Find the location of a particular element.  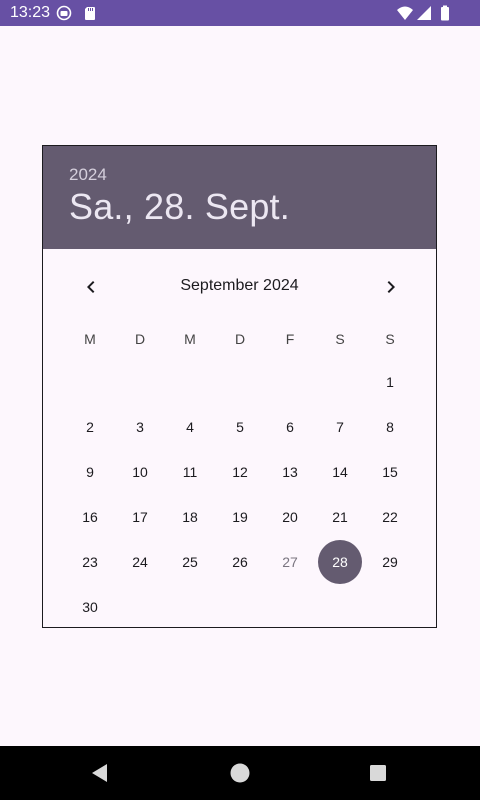

recents-icon is located at coordinates (378, 773).